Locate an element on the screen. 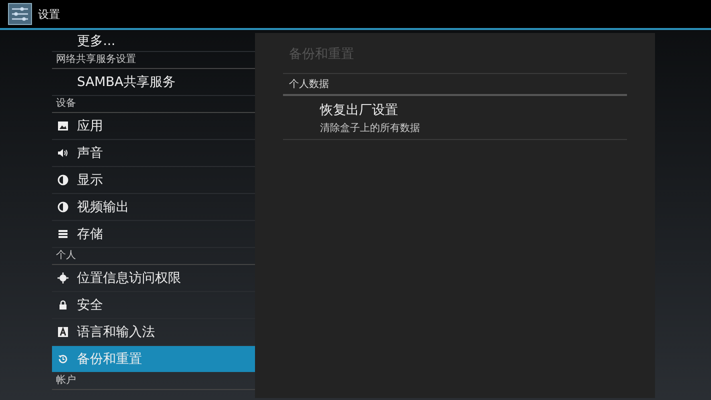 The image size is (711, 400). location-icon is located at coordinates (63, 278).